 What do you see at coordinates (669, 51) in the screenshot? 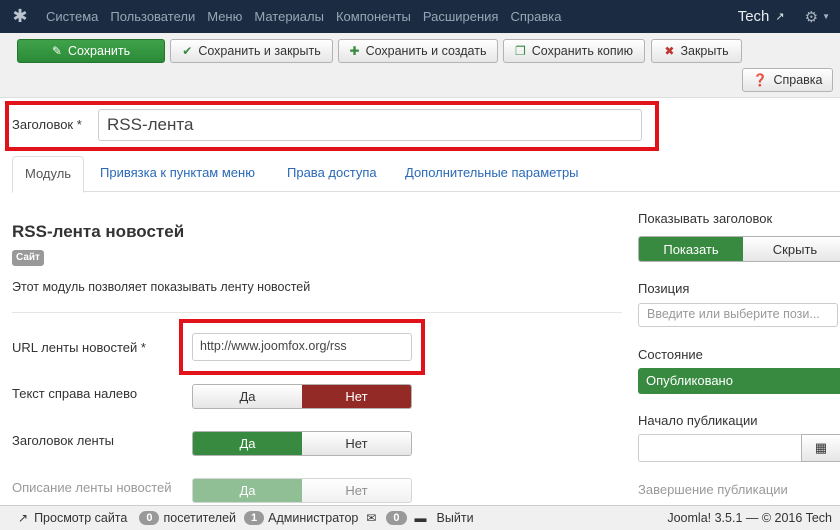
I see `cancel-icon: ✖` at bounding box center [669, 51].